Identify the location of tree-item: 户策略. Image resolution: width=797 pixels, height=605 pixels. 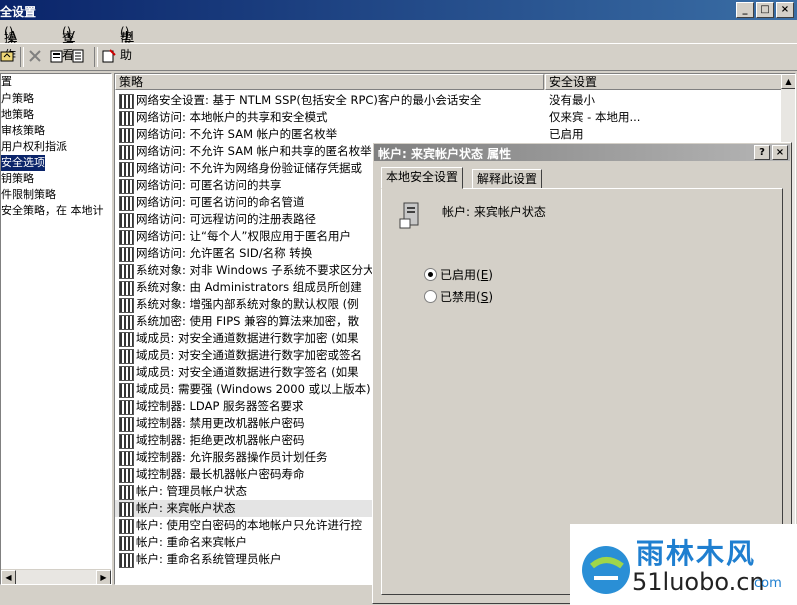
(17, 99).